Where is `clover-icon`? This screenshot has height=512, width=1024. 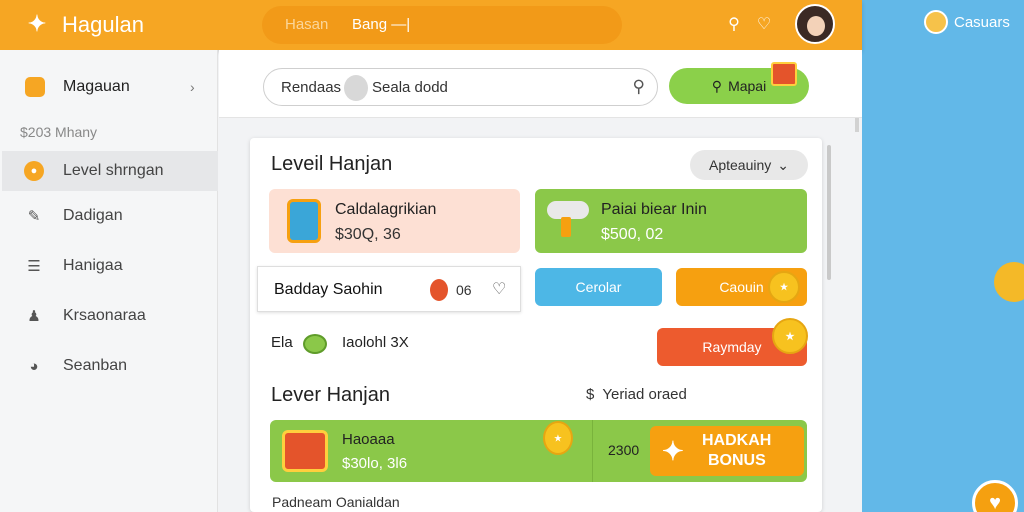 clover-icon is located at coordinates (315, 344).